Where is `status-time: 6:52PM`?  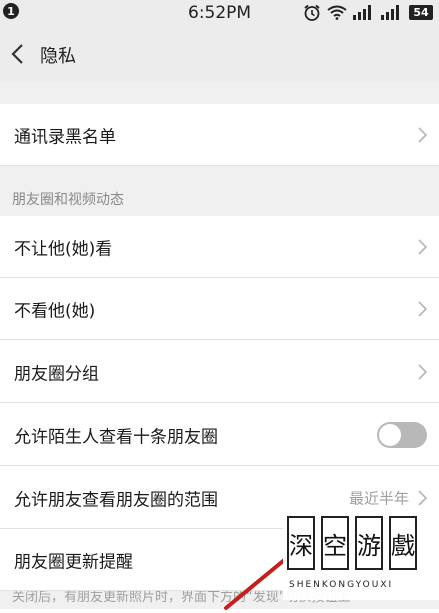
status-time: 6:52PM is located at coordinates (220, 13).